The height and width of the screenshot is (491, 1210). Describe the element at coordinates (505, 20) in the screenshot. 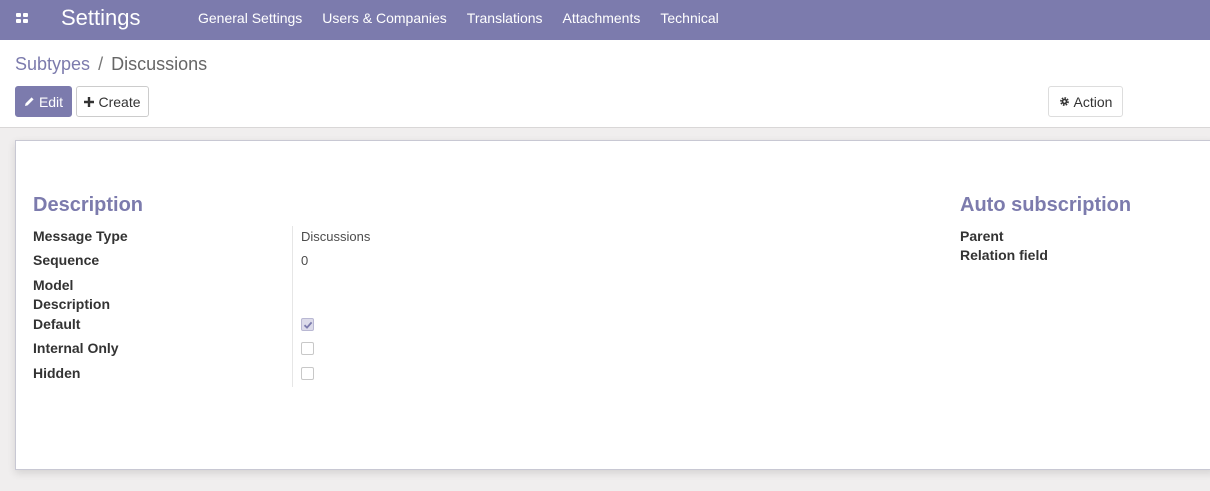

I see `menu-translations: Translations` at that location.